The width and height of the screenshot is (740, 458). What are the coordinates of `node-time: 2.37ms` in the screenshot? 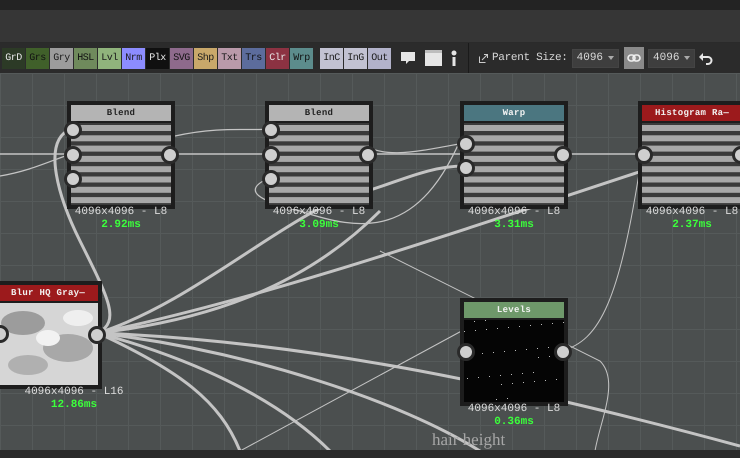 It's located at (692, 225).